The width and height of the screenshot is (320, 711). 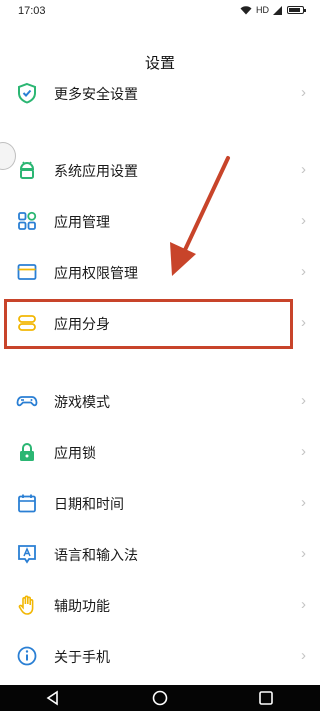 I want to click on settings-item-language-input: 语言和输入法 ›, so click(x=160, y=555).